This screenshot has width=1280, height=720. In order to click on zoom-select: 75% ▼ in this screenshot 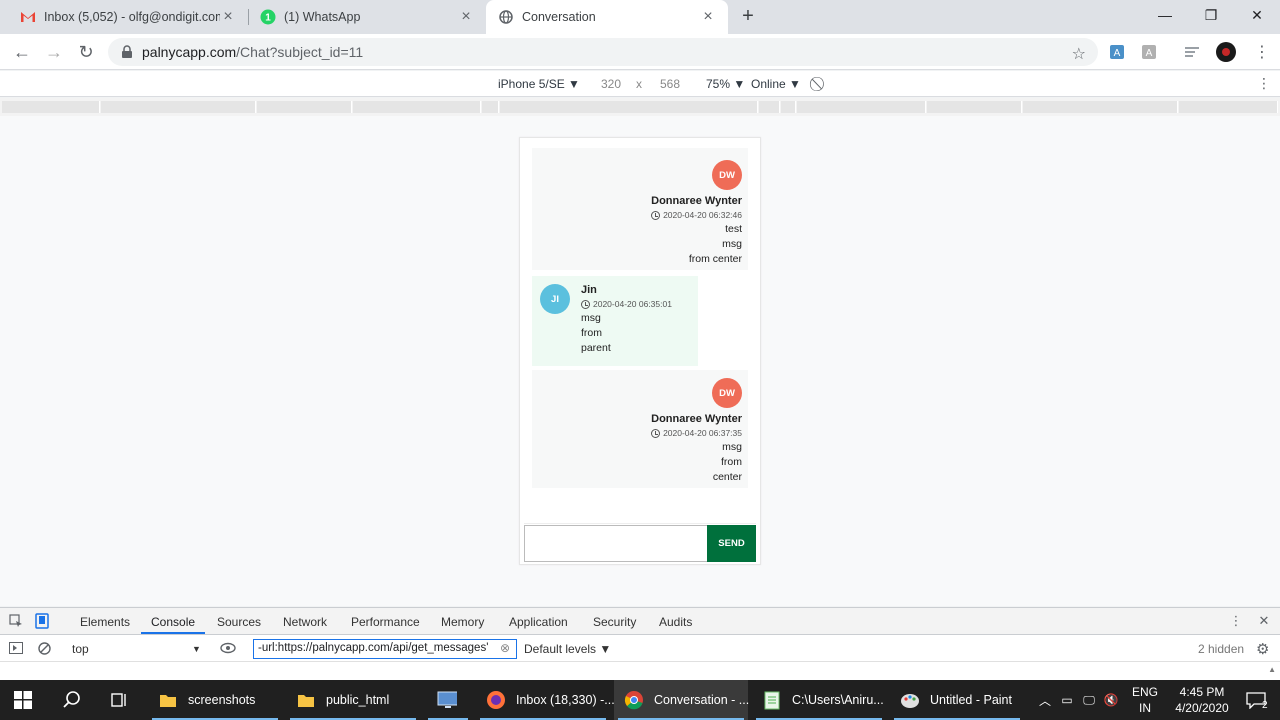, I will do `click(725, 84)`.